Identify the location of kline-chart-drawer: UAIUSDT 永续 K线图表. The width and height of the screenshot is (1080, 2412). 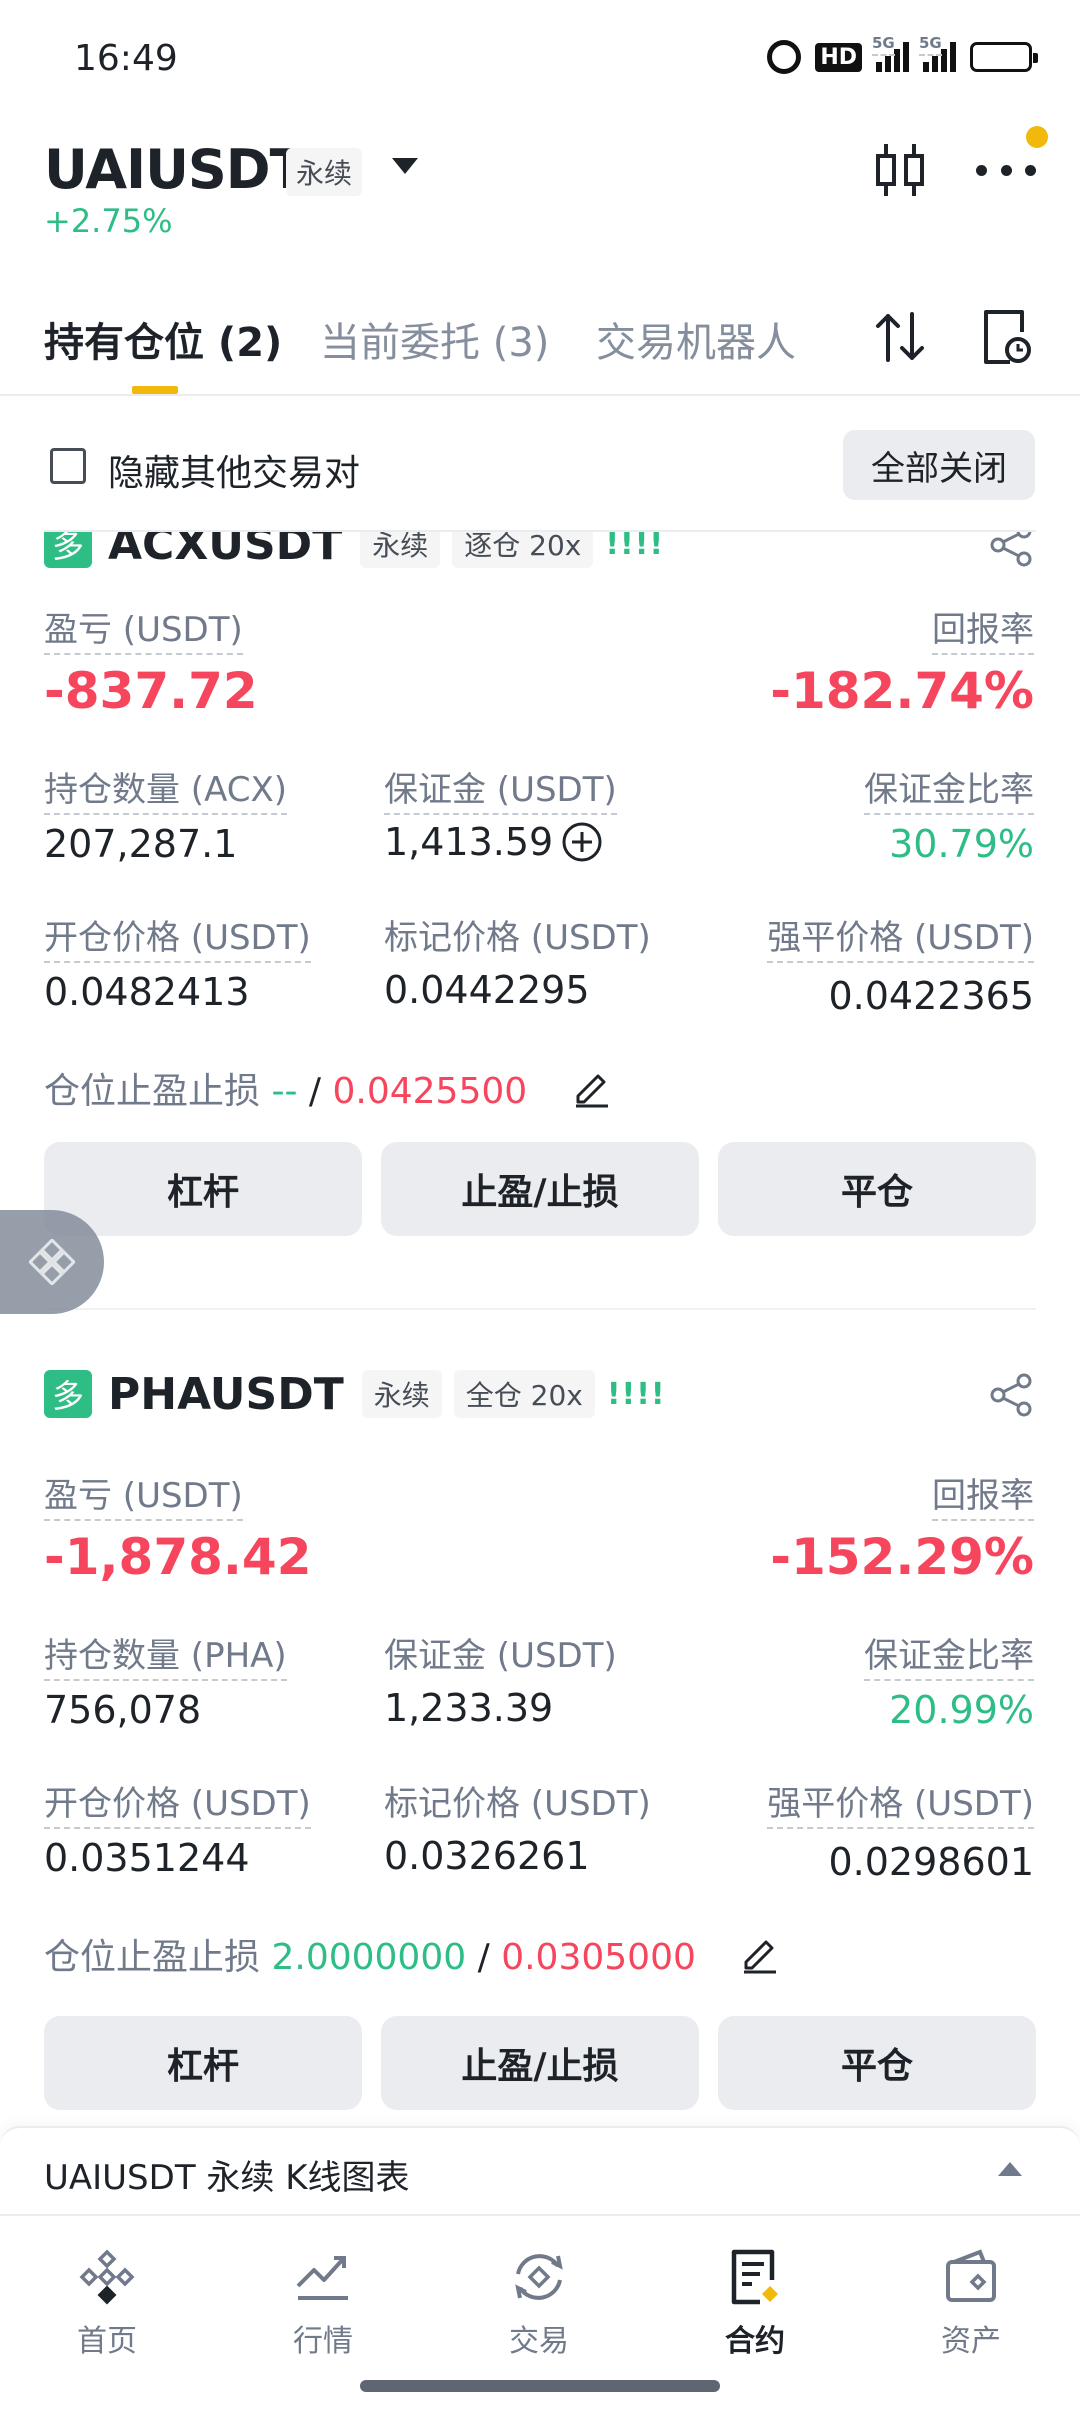
(540, 2170).